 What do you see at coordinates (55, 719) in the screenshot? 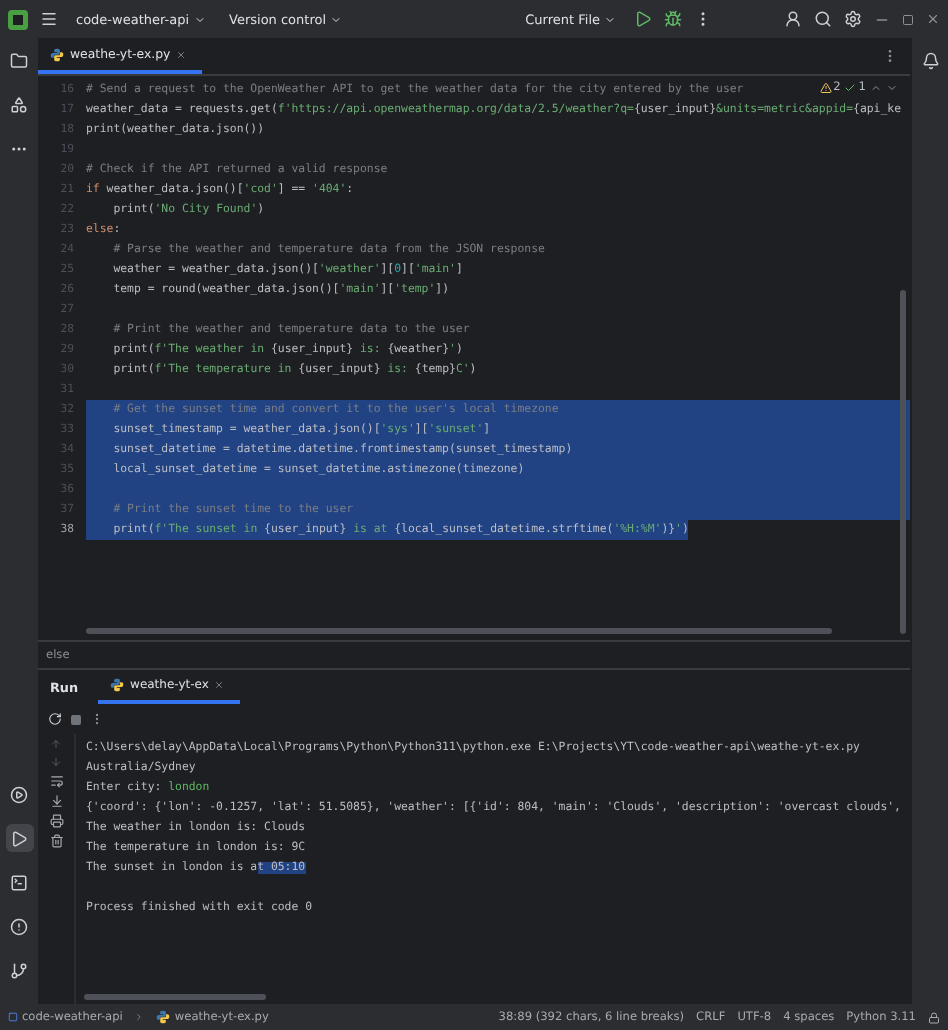
I see `rerun-icon` at bounding box center [55, 719].